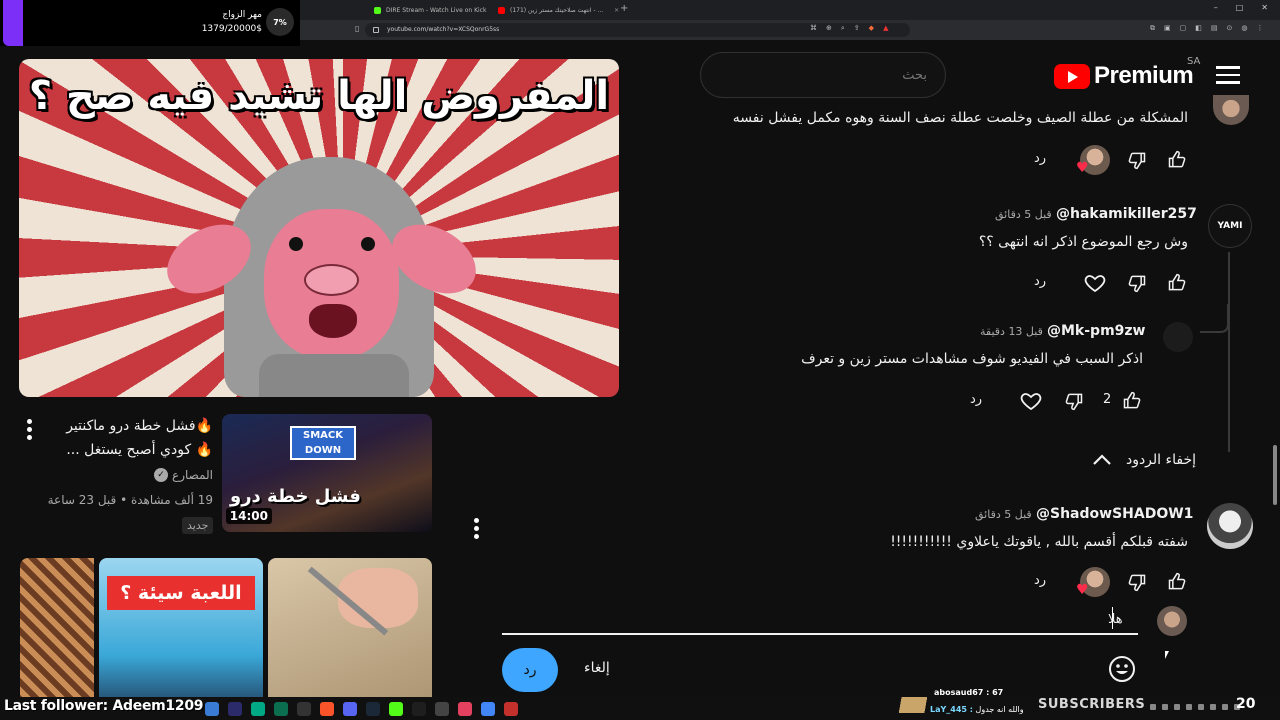  Describe the element at coordinates (969, 692) in the screenshot. I see `chat-message: abosaud67 : 67` at that location.